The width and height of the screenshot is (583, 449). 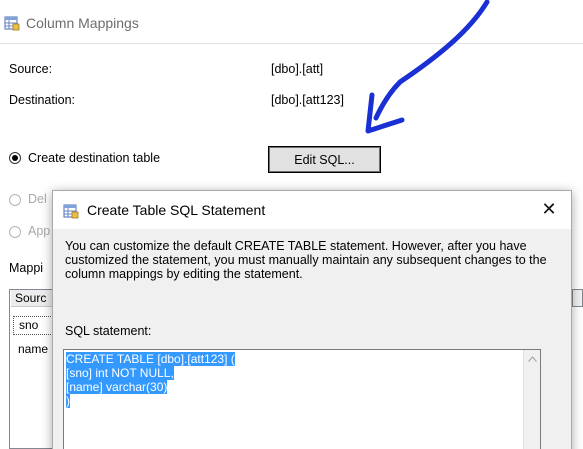 What do you see at coordinates (307, 100) in the screenshot?
I see `destination-value: [dbo].[att123]` at bounding box center [307, 100].